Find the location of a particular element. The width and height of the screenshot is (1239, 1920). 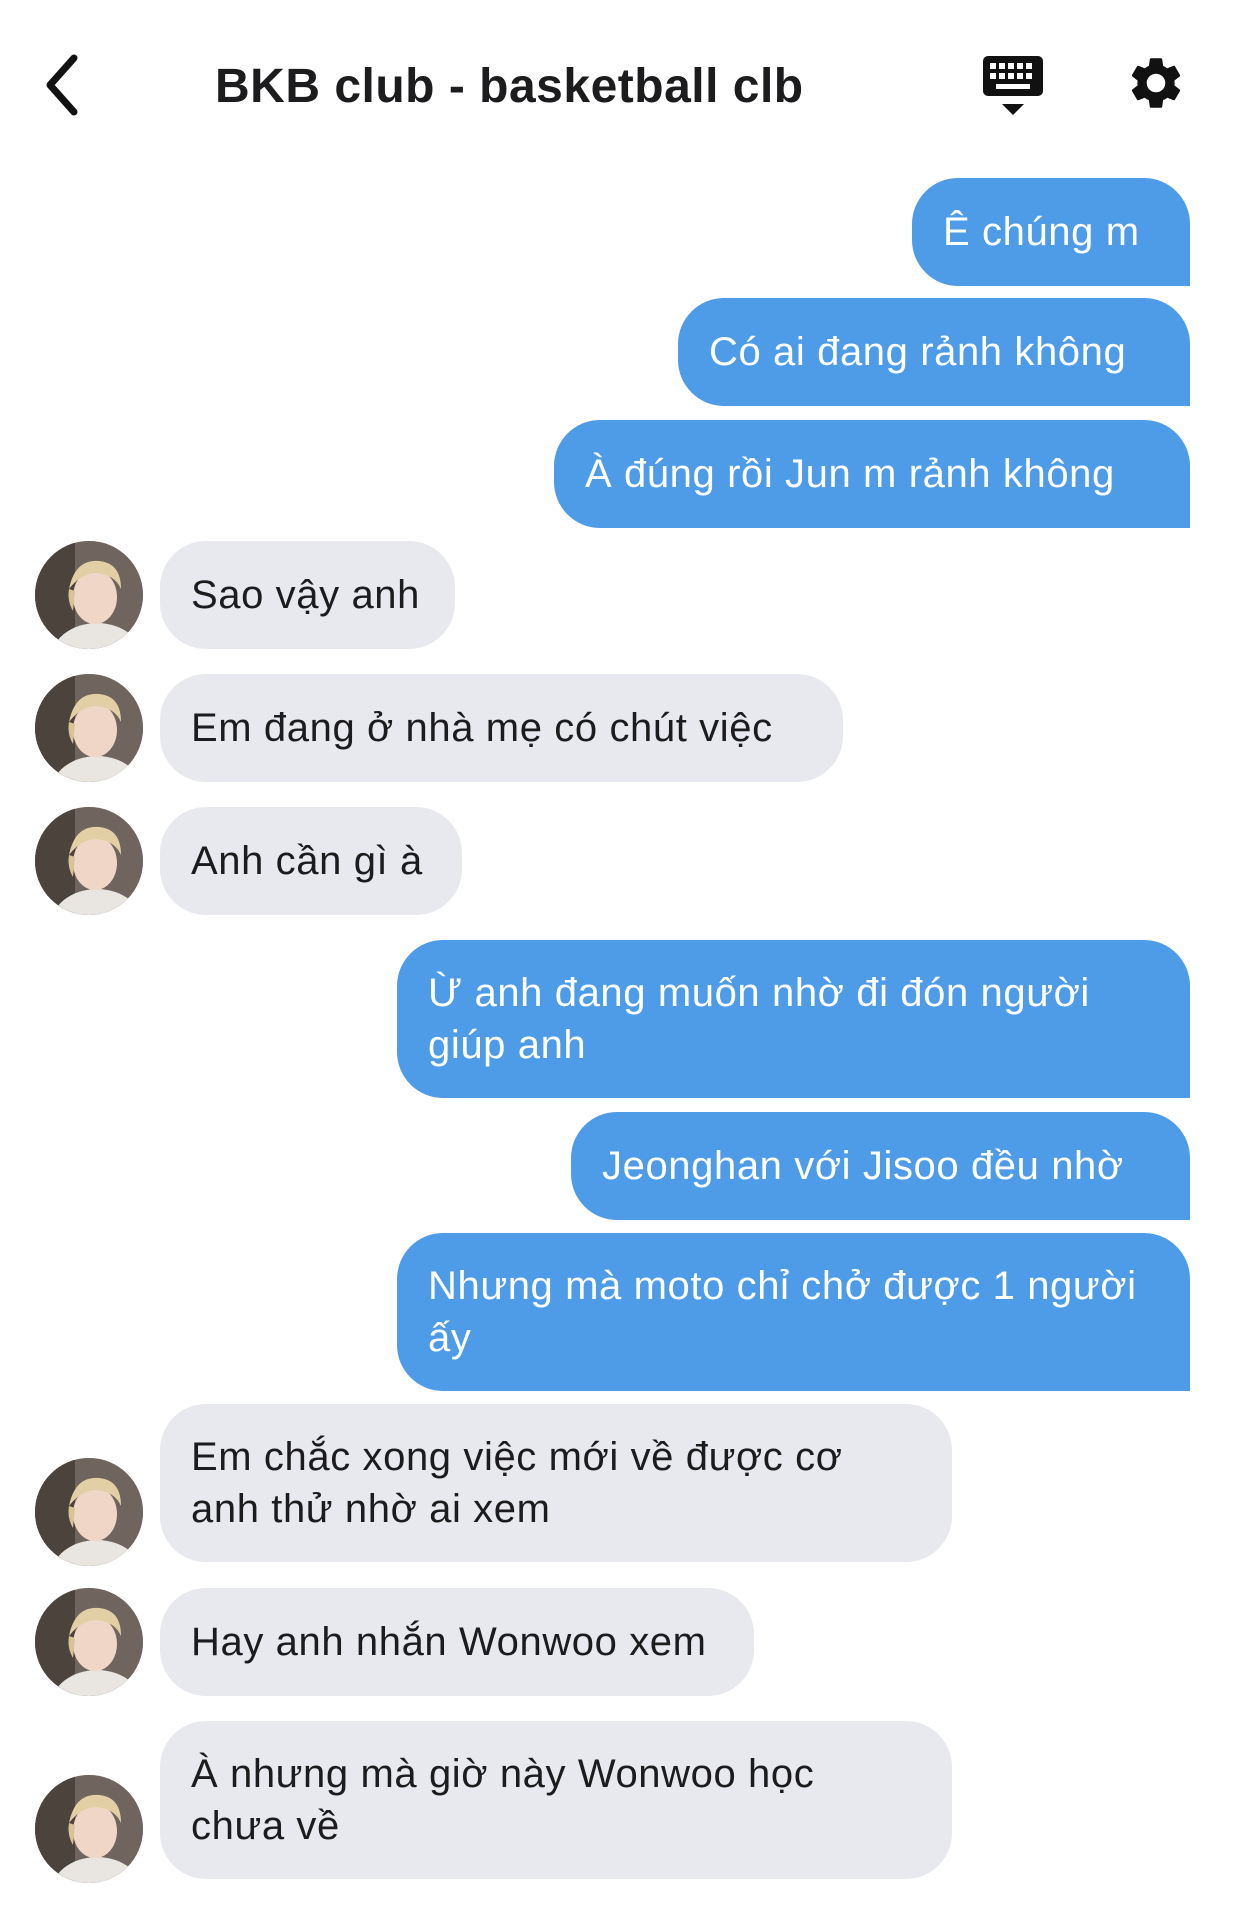

message-text: Anh cần gì à is located at coordinates (307, 861).